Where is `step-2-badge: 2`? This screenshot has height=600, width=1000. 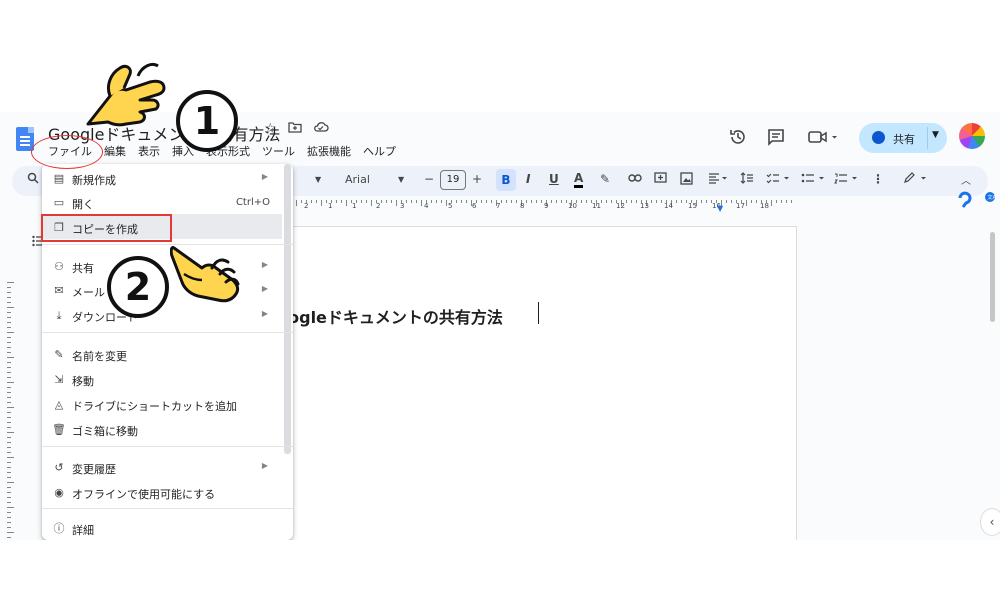 step-2-badge: 2 is located at coordinates (138, 287).